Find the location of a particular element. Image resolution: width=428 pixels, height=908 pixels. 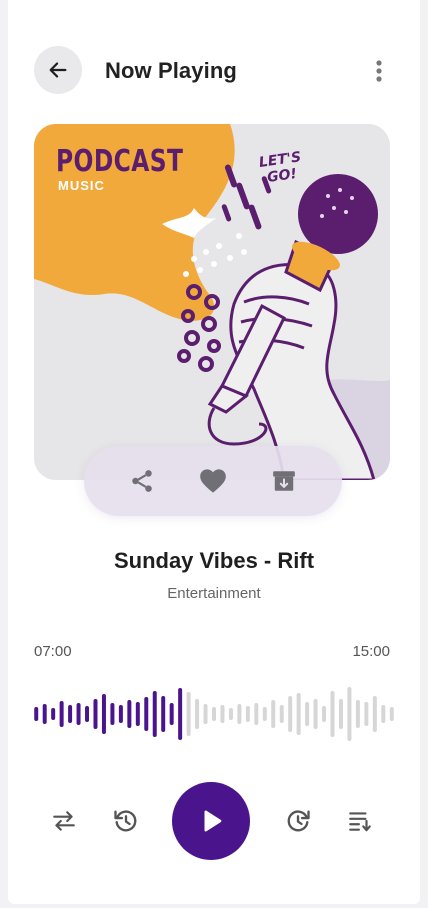

repeat-icon is located at coordinates (64, 821).